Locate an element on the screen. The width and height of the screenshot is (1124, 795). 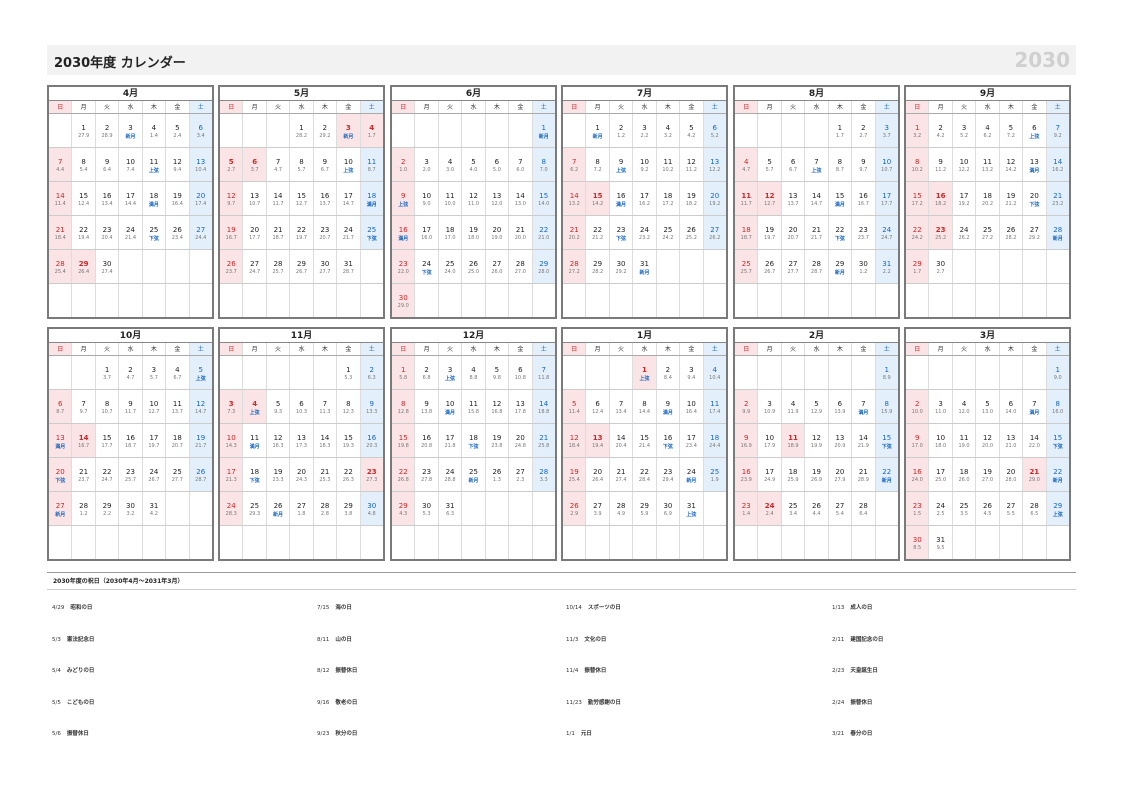
moon-phase-label: 上弦 is located at coordinates (403, 205).